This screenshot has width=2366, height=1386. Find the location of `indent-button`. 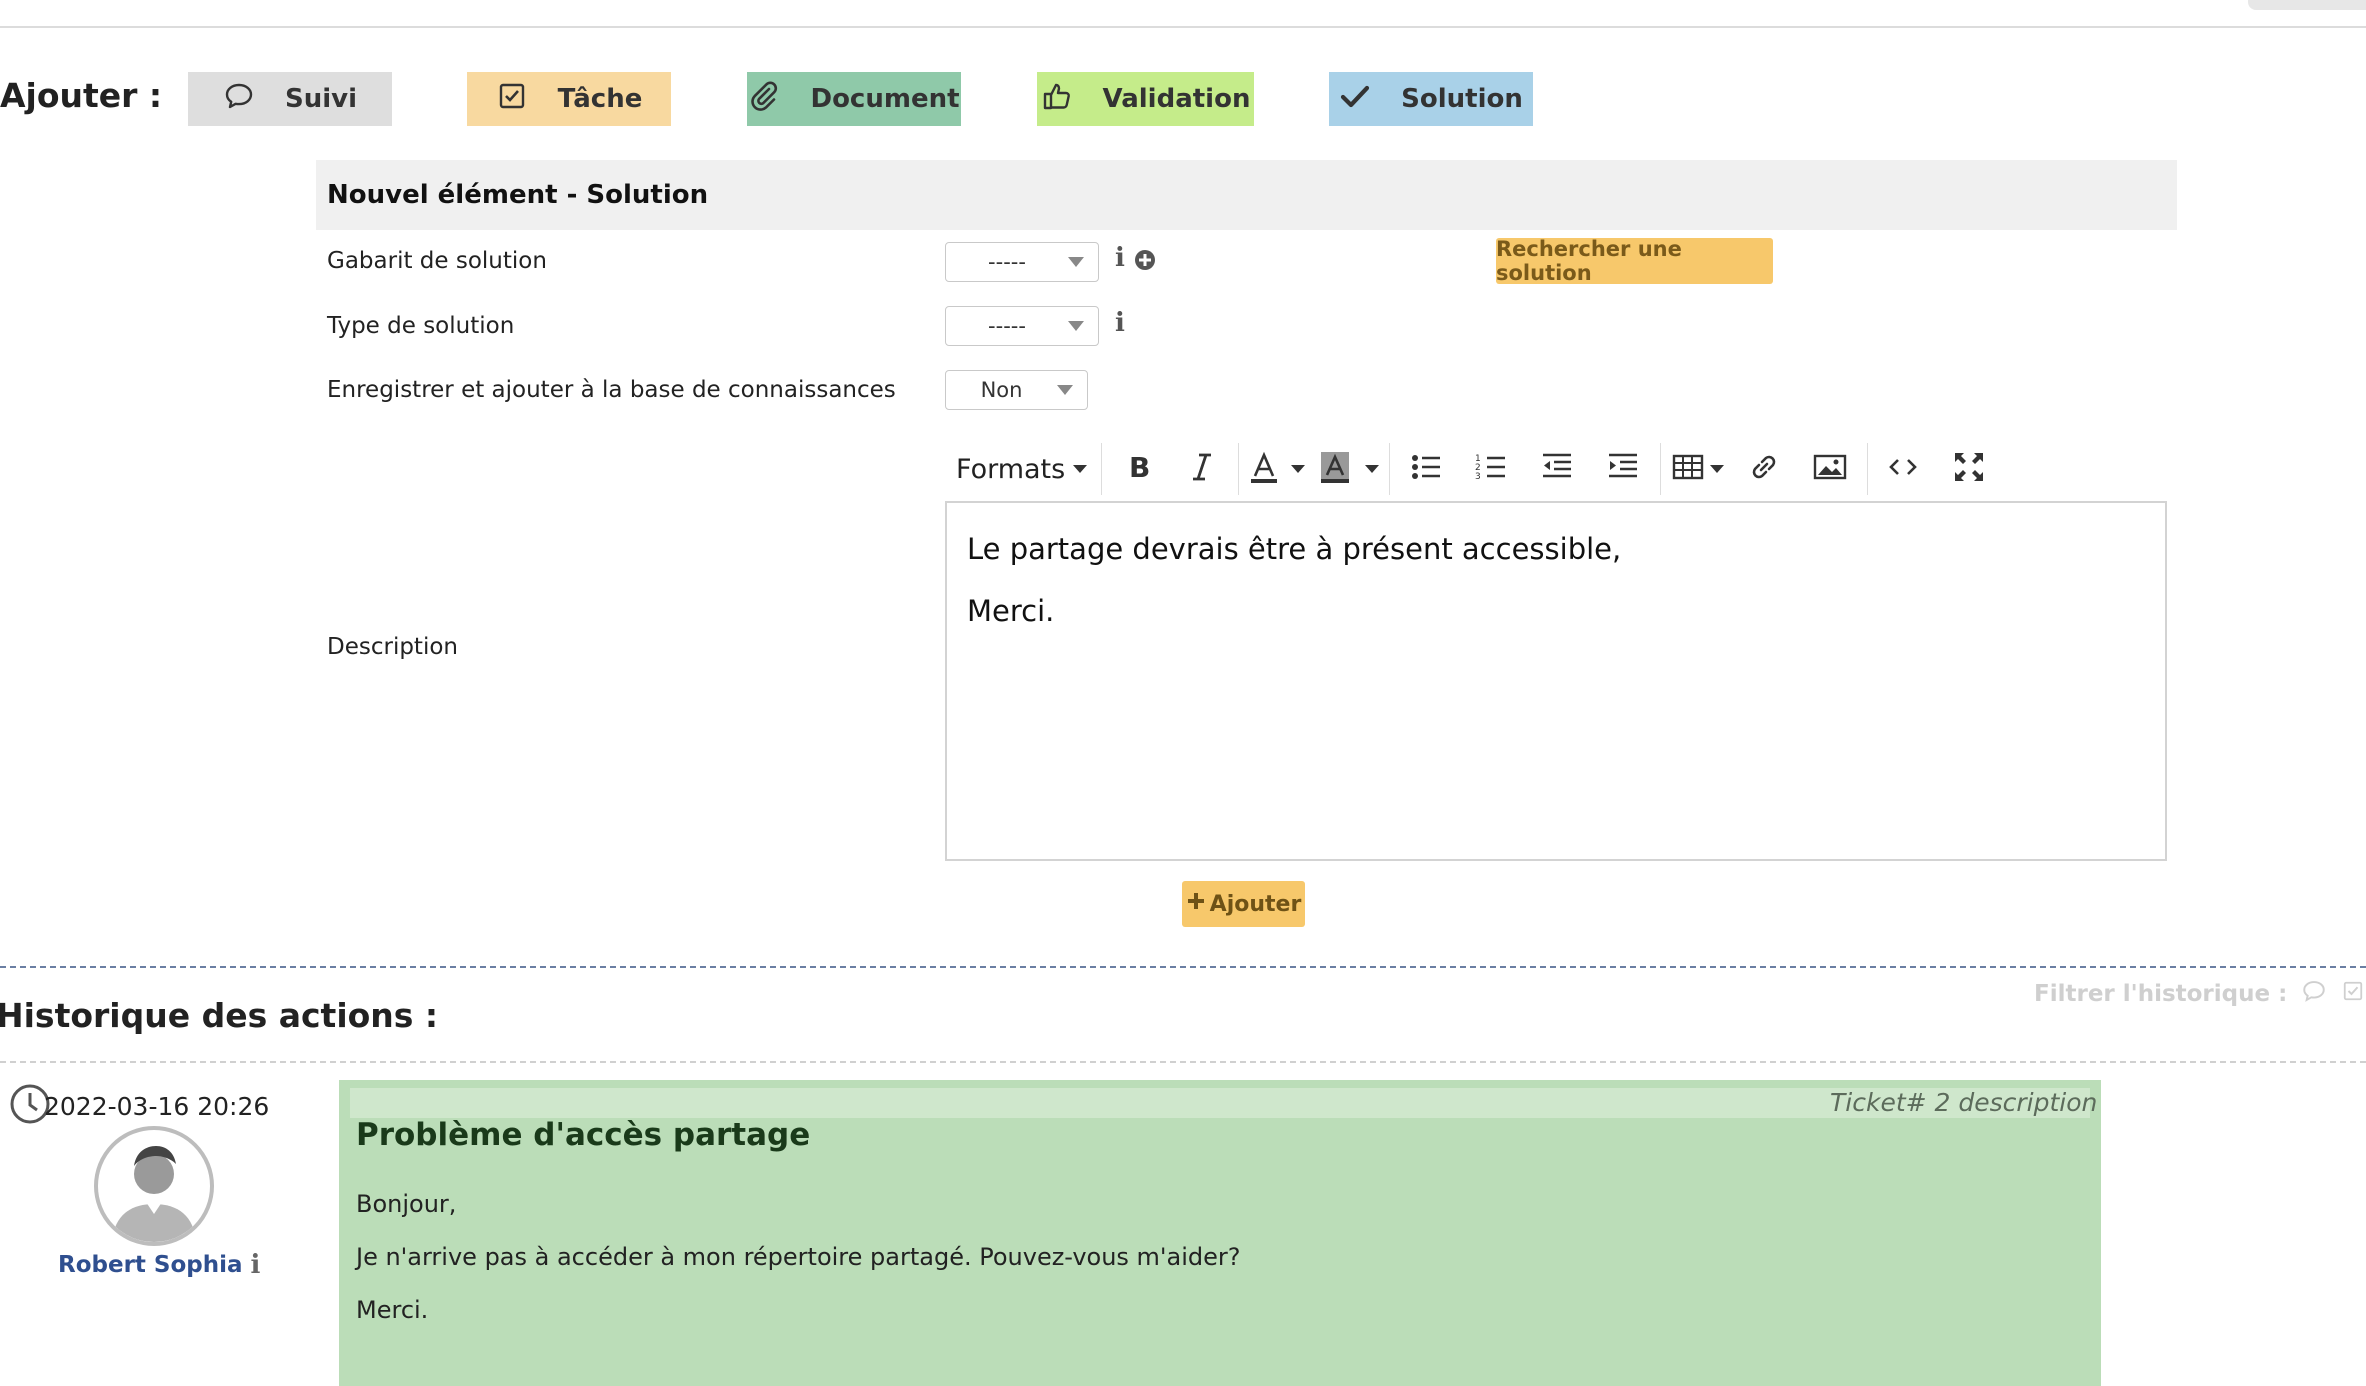

indent-button is located at coordinates (1623, 469).